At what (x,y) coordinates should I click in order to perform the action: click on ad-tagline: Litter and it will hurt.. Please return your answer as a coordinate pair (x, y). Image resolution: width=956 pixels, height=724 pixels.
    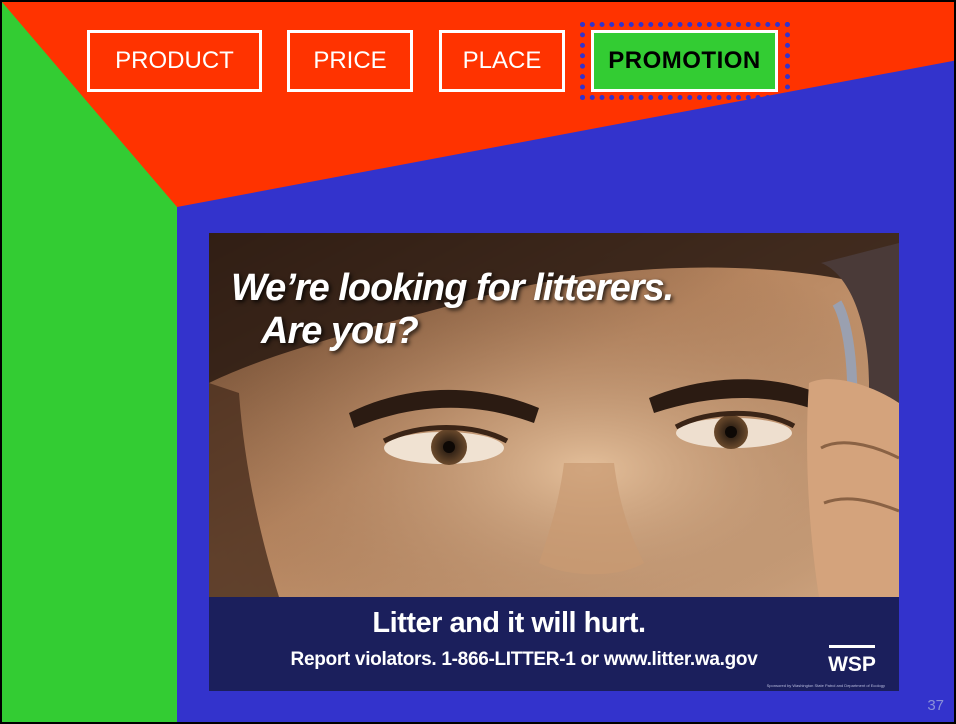
    Looking at the image, I should click on (509, 623).